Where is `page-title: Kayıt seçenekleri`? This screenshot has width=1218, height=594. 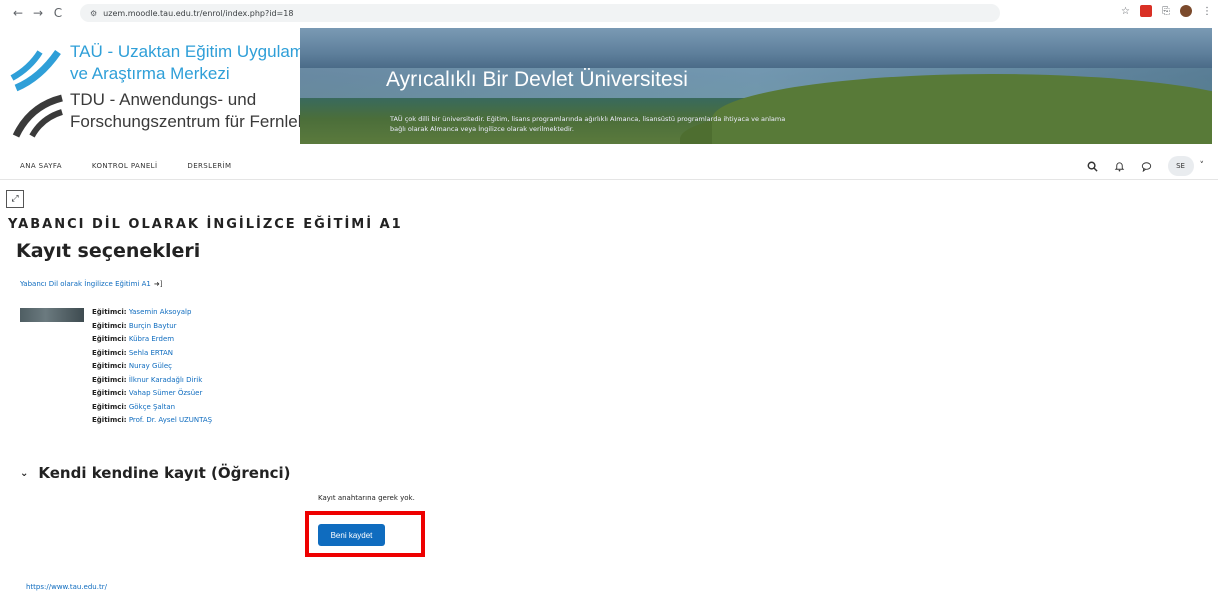 page-title: Kayıt seçenekleri is located at coordinates (108, 251).